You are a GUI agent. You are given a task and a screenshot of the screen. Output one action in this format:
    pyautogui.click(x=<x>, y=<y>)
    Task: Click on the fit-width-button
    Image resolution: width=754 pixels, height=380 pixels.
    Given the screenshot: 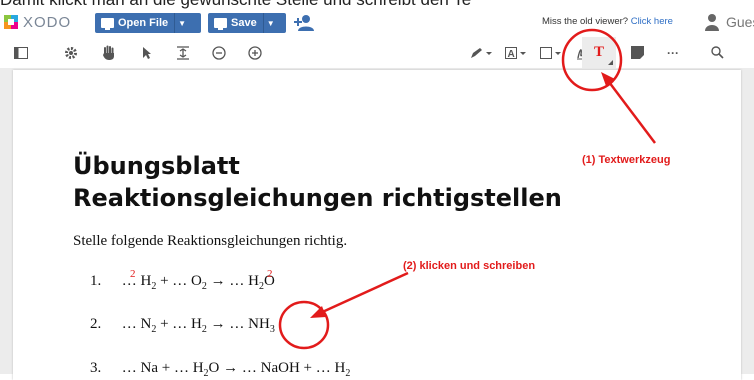 What is the action you would take?
    pyautogui.click(x=183, y=52)
    